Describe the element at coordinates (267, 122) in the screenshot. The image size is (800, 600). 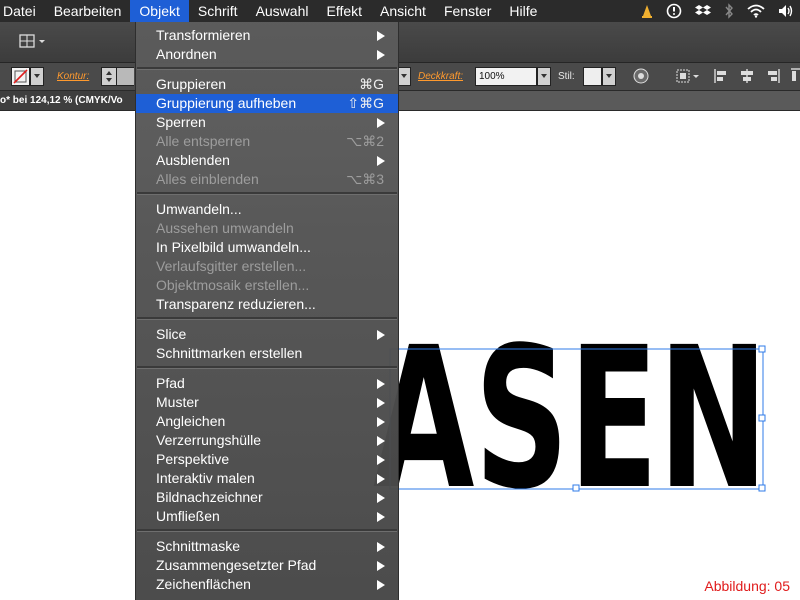
I see `menu-item-sperren: Sperren` at that location.